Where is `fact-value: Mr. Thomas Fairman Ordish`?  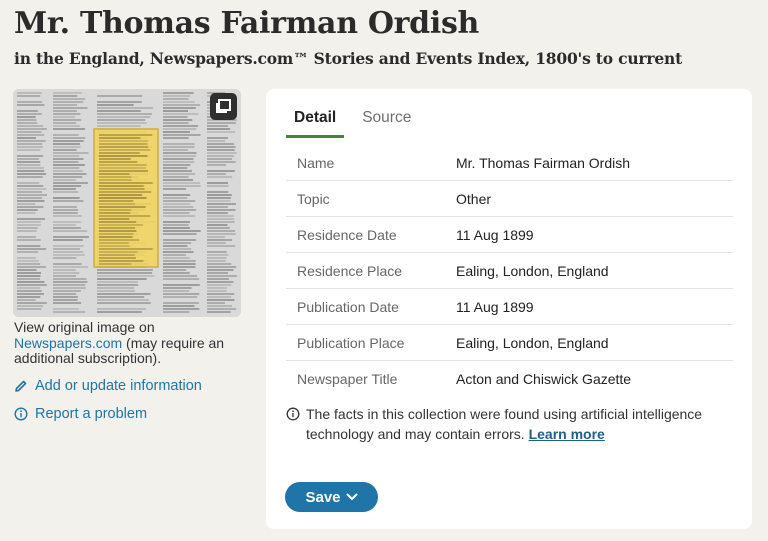 fact-value: Mr. Thomas Fairman Ordish is located at coordinates (543, 162).